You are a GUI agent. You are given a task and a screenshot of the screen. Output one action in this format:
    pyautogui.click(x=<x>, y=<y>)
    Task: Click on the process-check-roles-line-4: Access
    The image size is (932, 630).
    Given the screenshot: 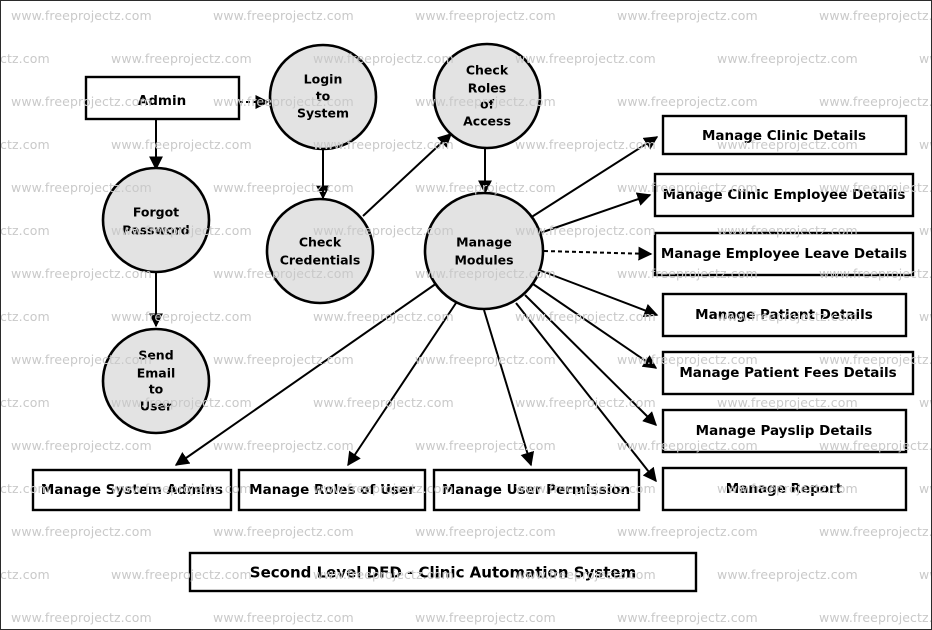 What is the action you would take?
    pyautogui.click(x=487, y=121)
    